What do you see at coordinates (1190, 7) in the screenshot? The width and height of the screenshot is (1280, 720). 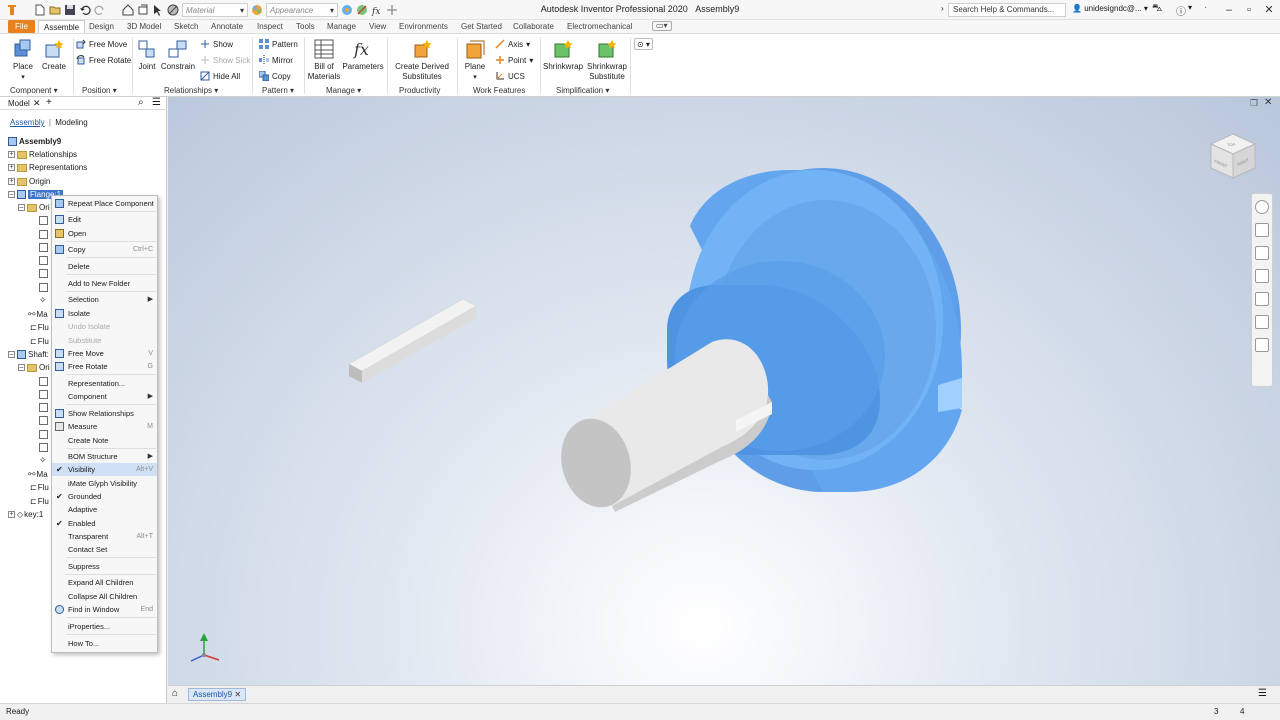 I see `help-dropdown-icon: ▾` at bounding box center [1190, 7].